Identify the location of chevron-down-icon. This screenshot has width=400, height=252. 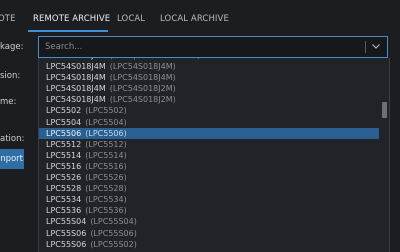
(376, 46).